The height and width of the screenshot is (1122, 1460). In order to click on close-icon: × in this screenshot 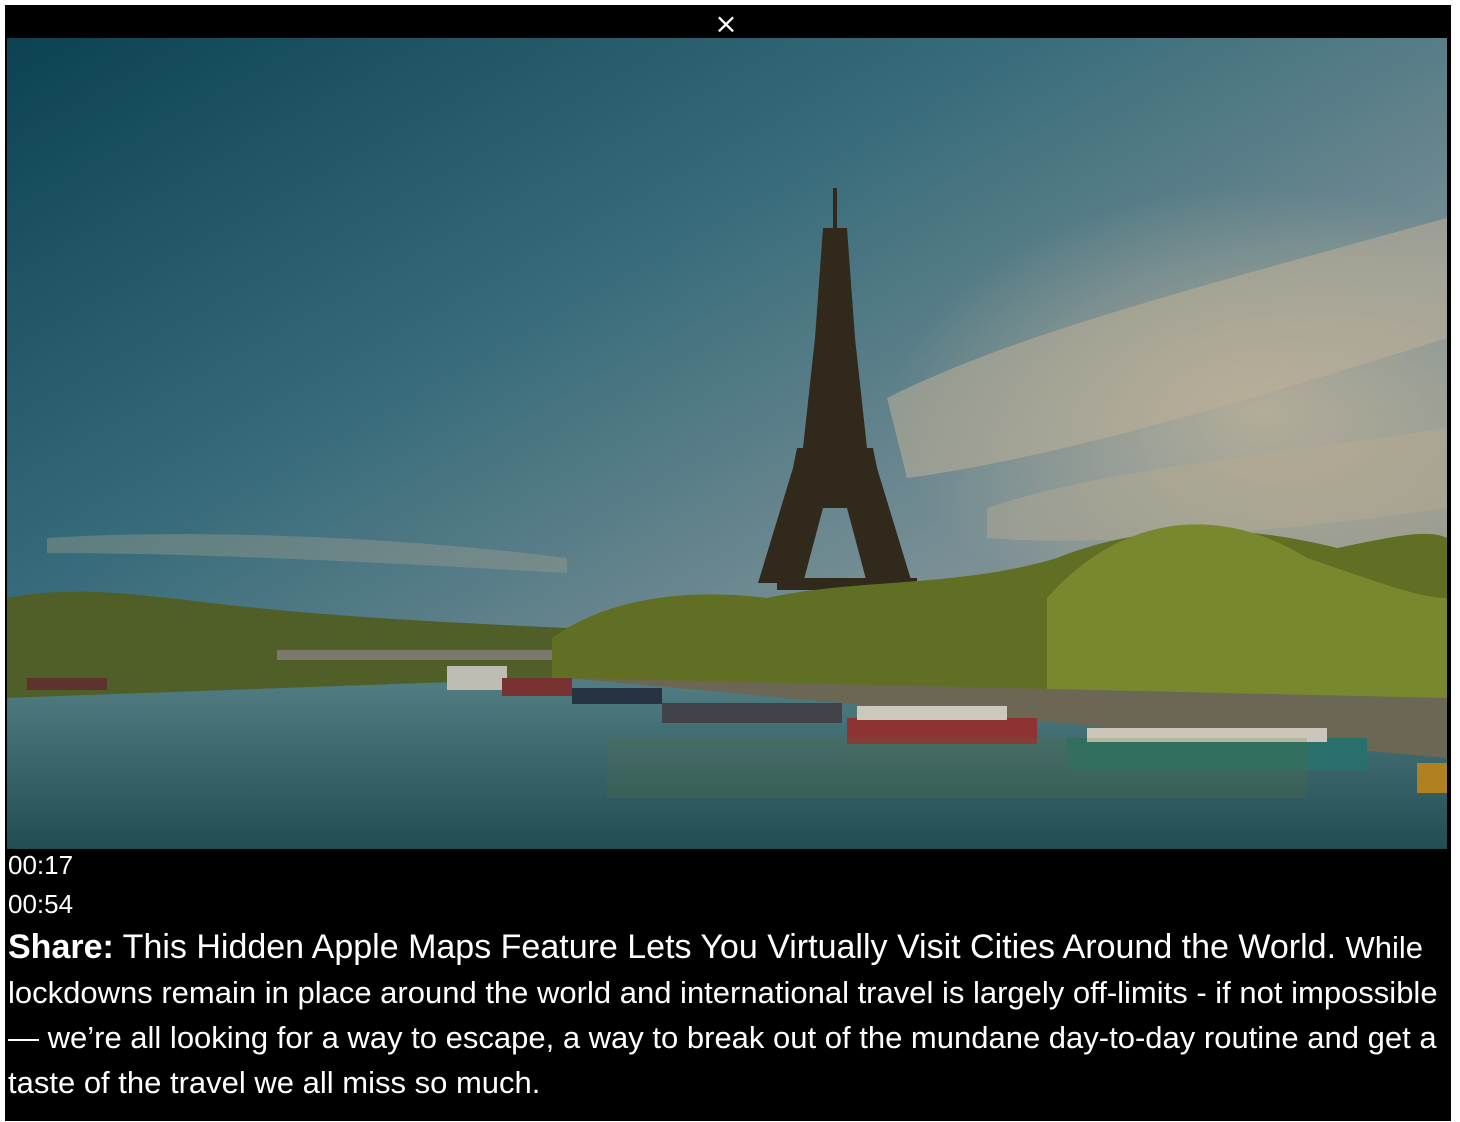, I will do `click(726, 24)`.